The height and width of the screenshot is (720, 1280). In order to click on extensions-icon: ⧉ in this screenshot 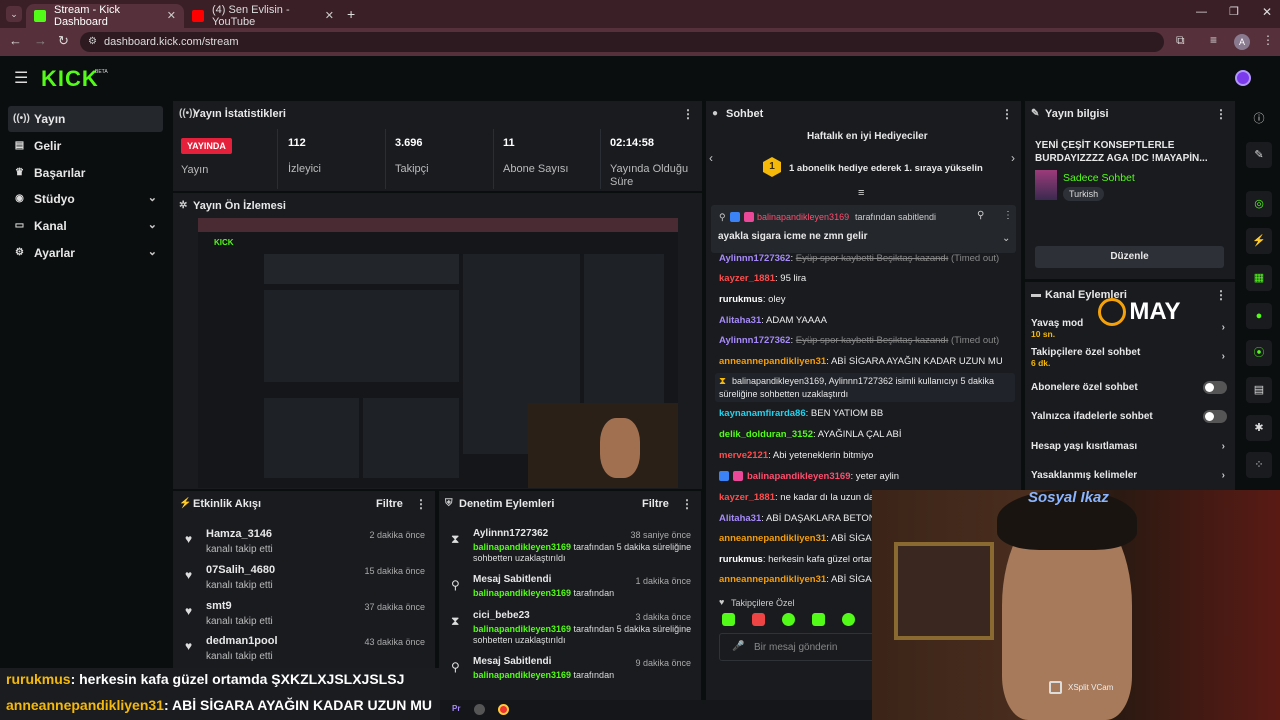, I will do `click(1180, 40)`.